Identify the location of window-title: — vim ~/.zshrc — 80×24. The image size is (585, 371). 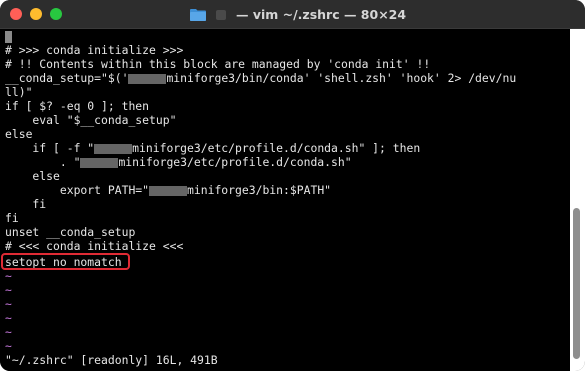
(298, 14).